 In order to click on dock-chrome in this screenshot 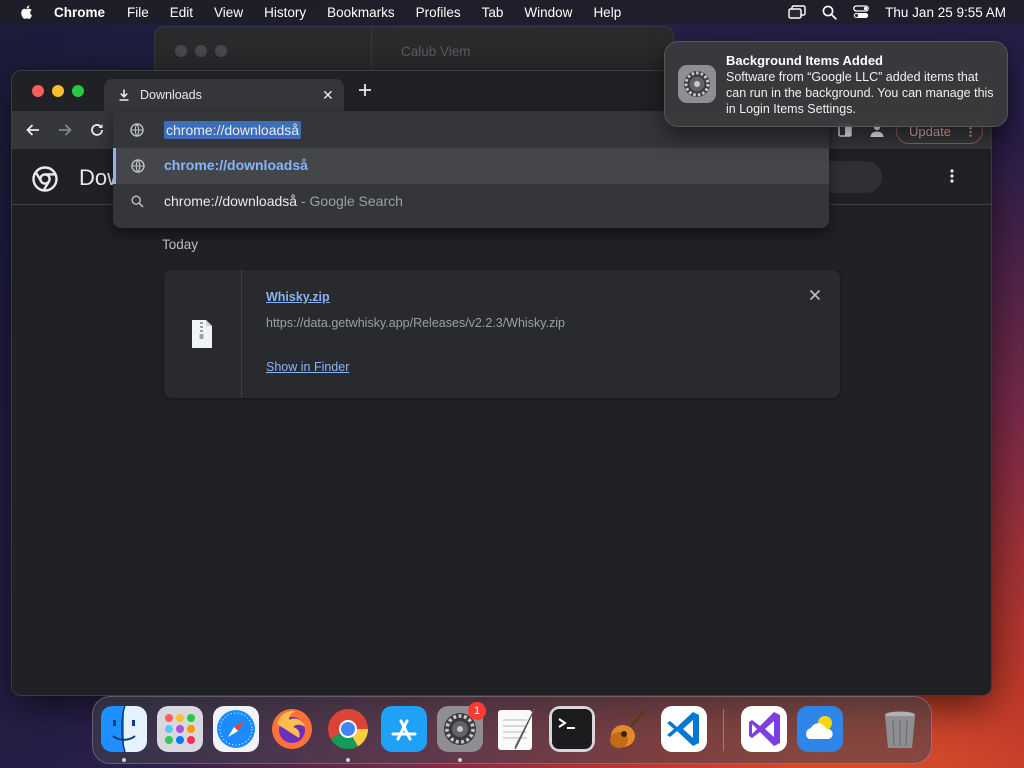, I will do `click(348, 729)`.